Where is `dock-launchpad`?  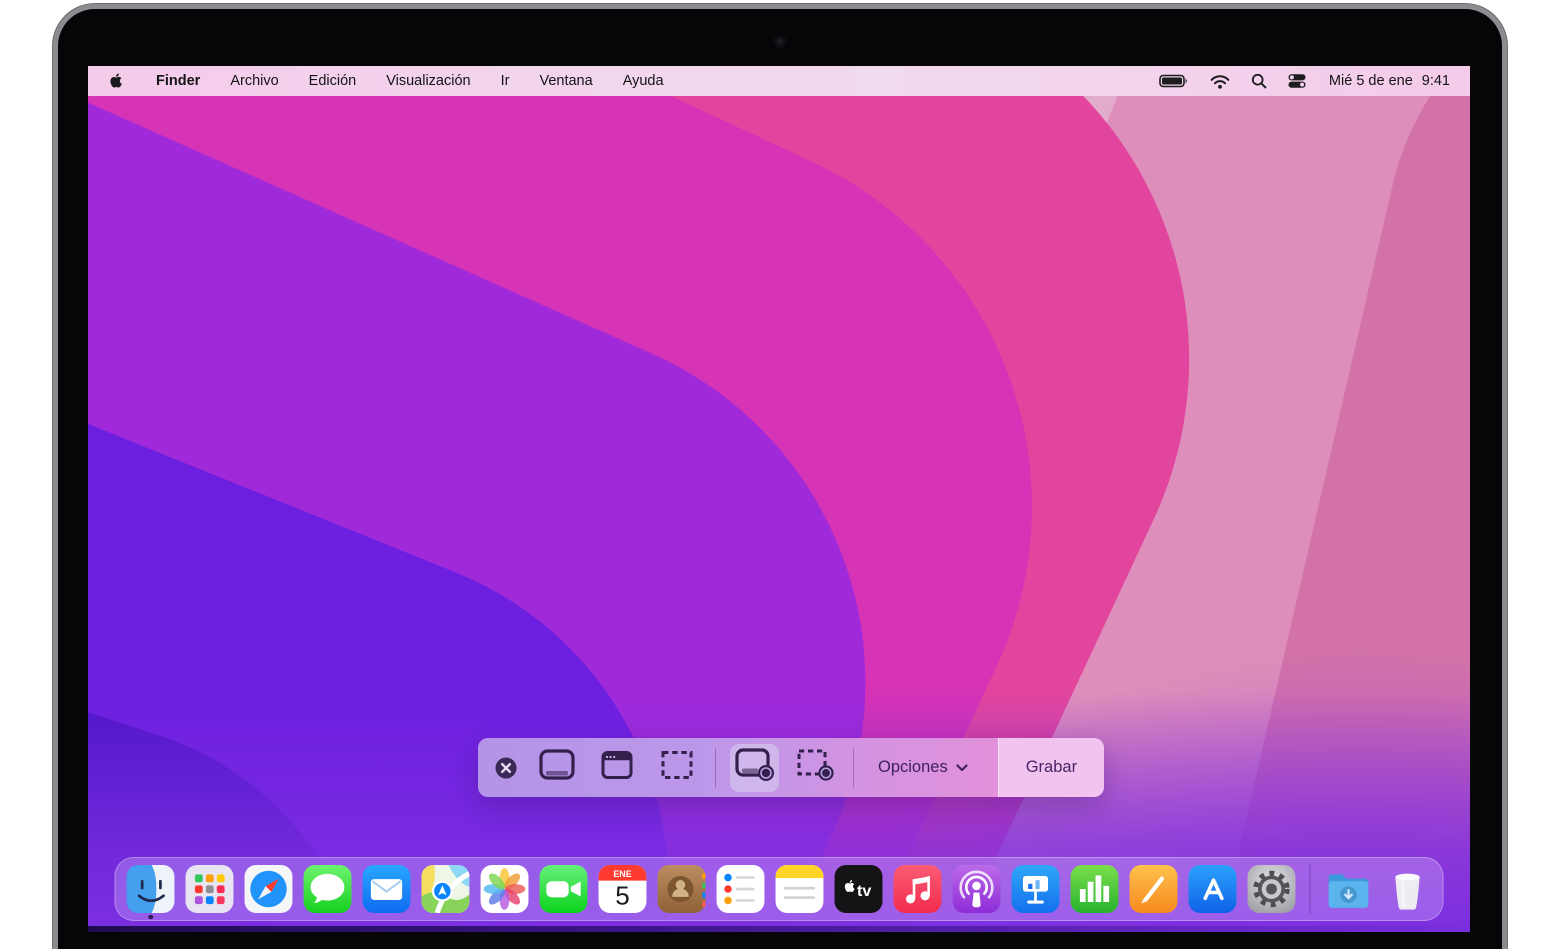
dock-launchpad is located at coordinates (210, 889).